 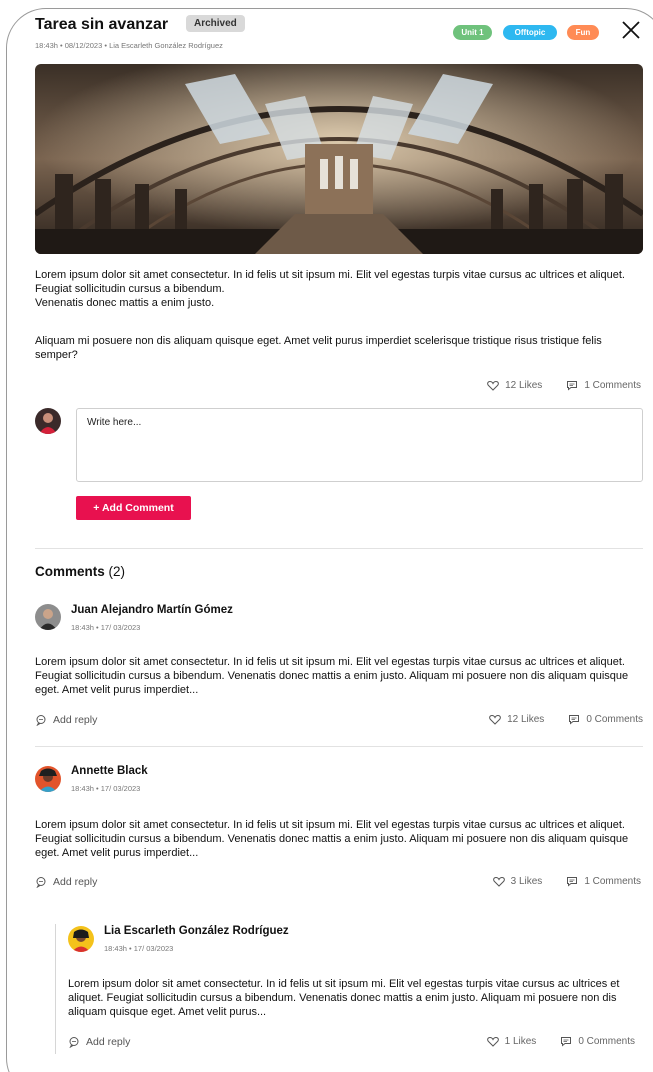 What do you see at coordinates (612, 881) in the screenshot?
I see `comment-comments-count: 1 Comments` at bounding box center [612, 881].